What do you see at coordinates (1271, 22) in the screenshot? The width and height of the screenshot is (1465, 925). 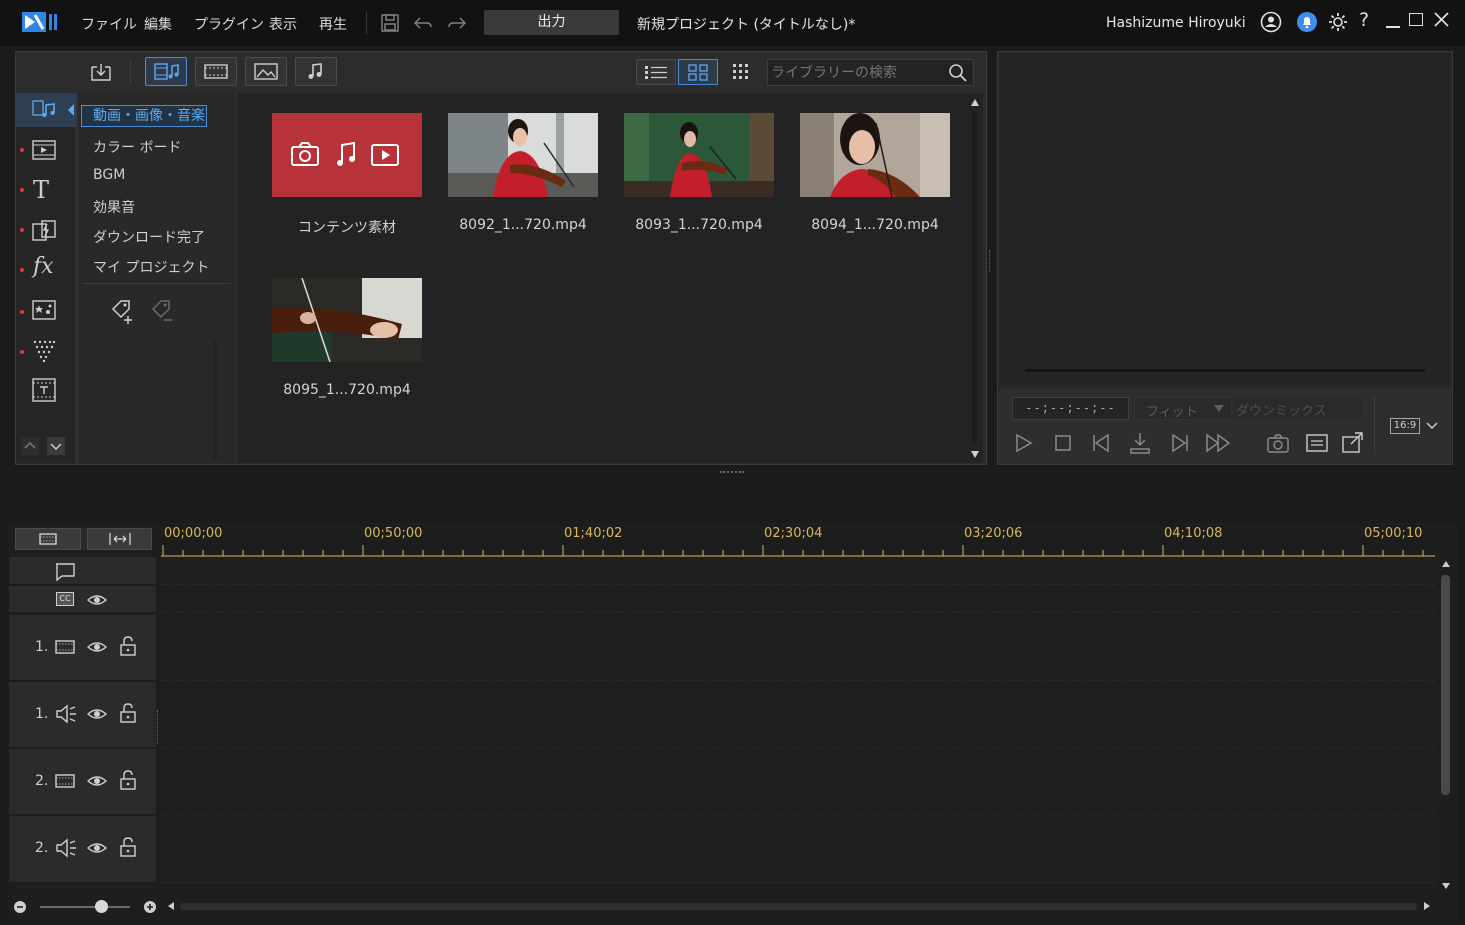 I see `account-icon` at bounding box center [1271, 22].